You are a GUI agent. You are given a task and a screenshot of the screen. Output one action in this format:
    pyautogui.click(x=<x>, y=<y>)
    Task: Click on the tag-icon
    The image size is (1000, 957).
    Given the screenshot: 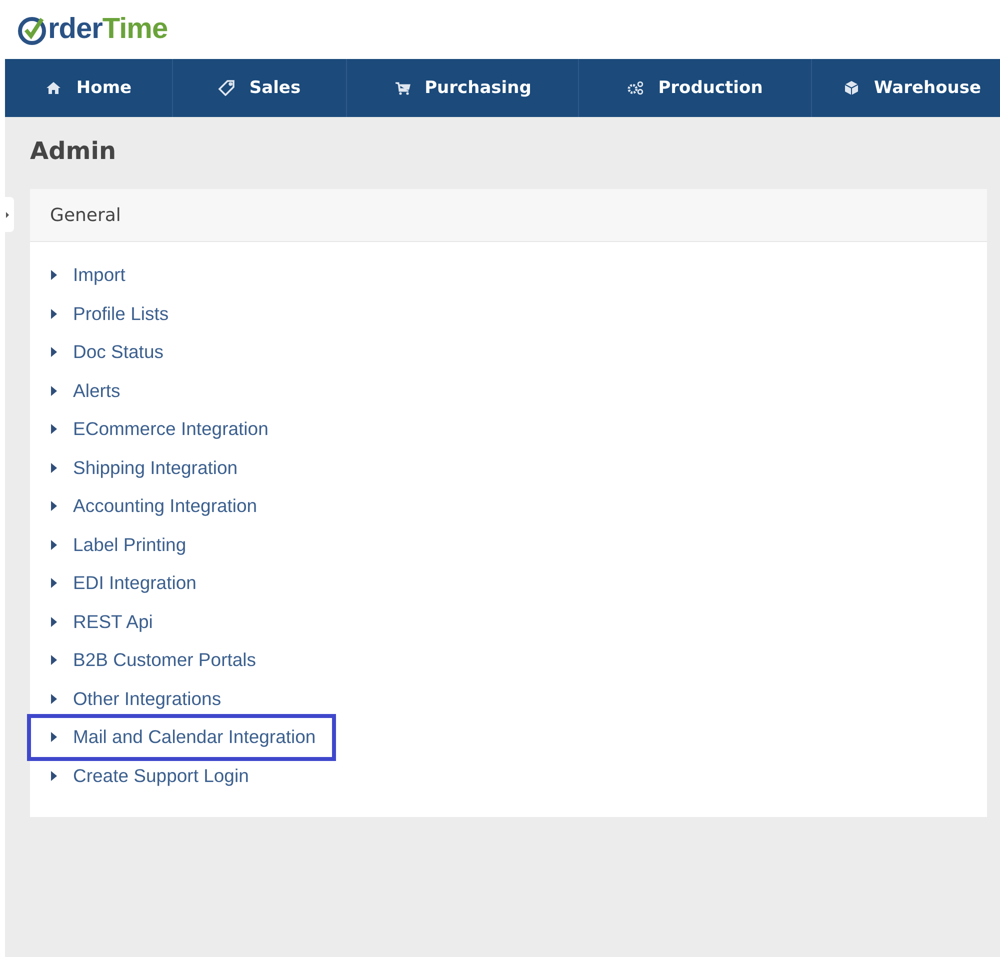 What is the action you would take?
    pyautogui.click(x=227, y=88)
    